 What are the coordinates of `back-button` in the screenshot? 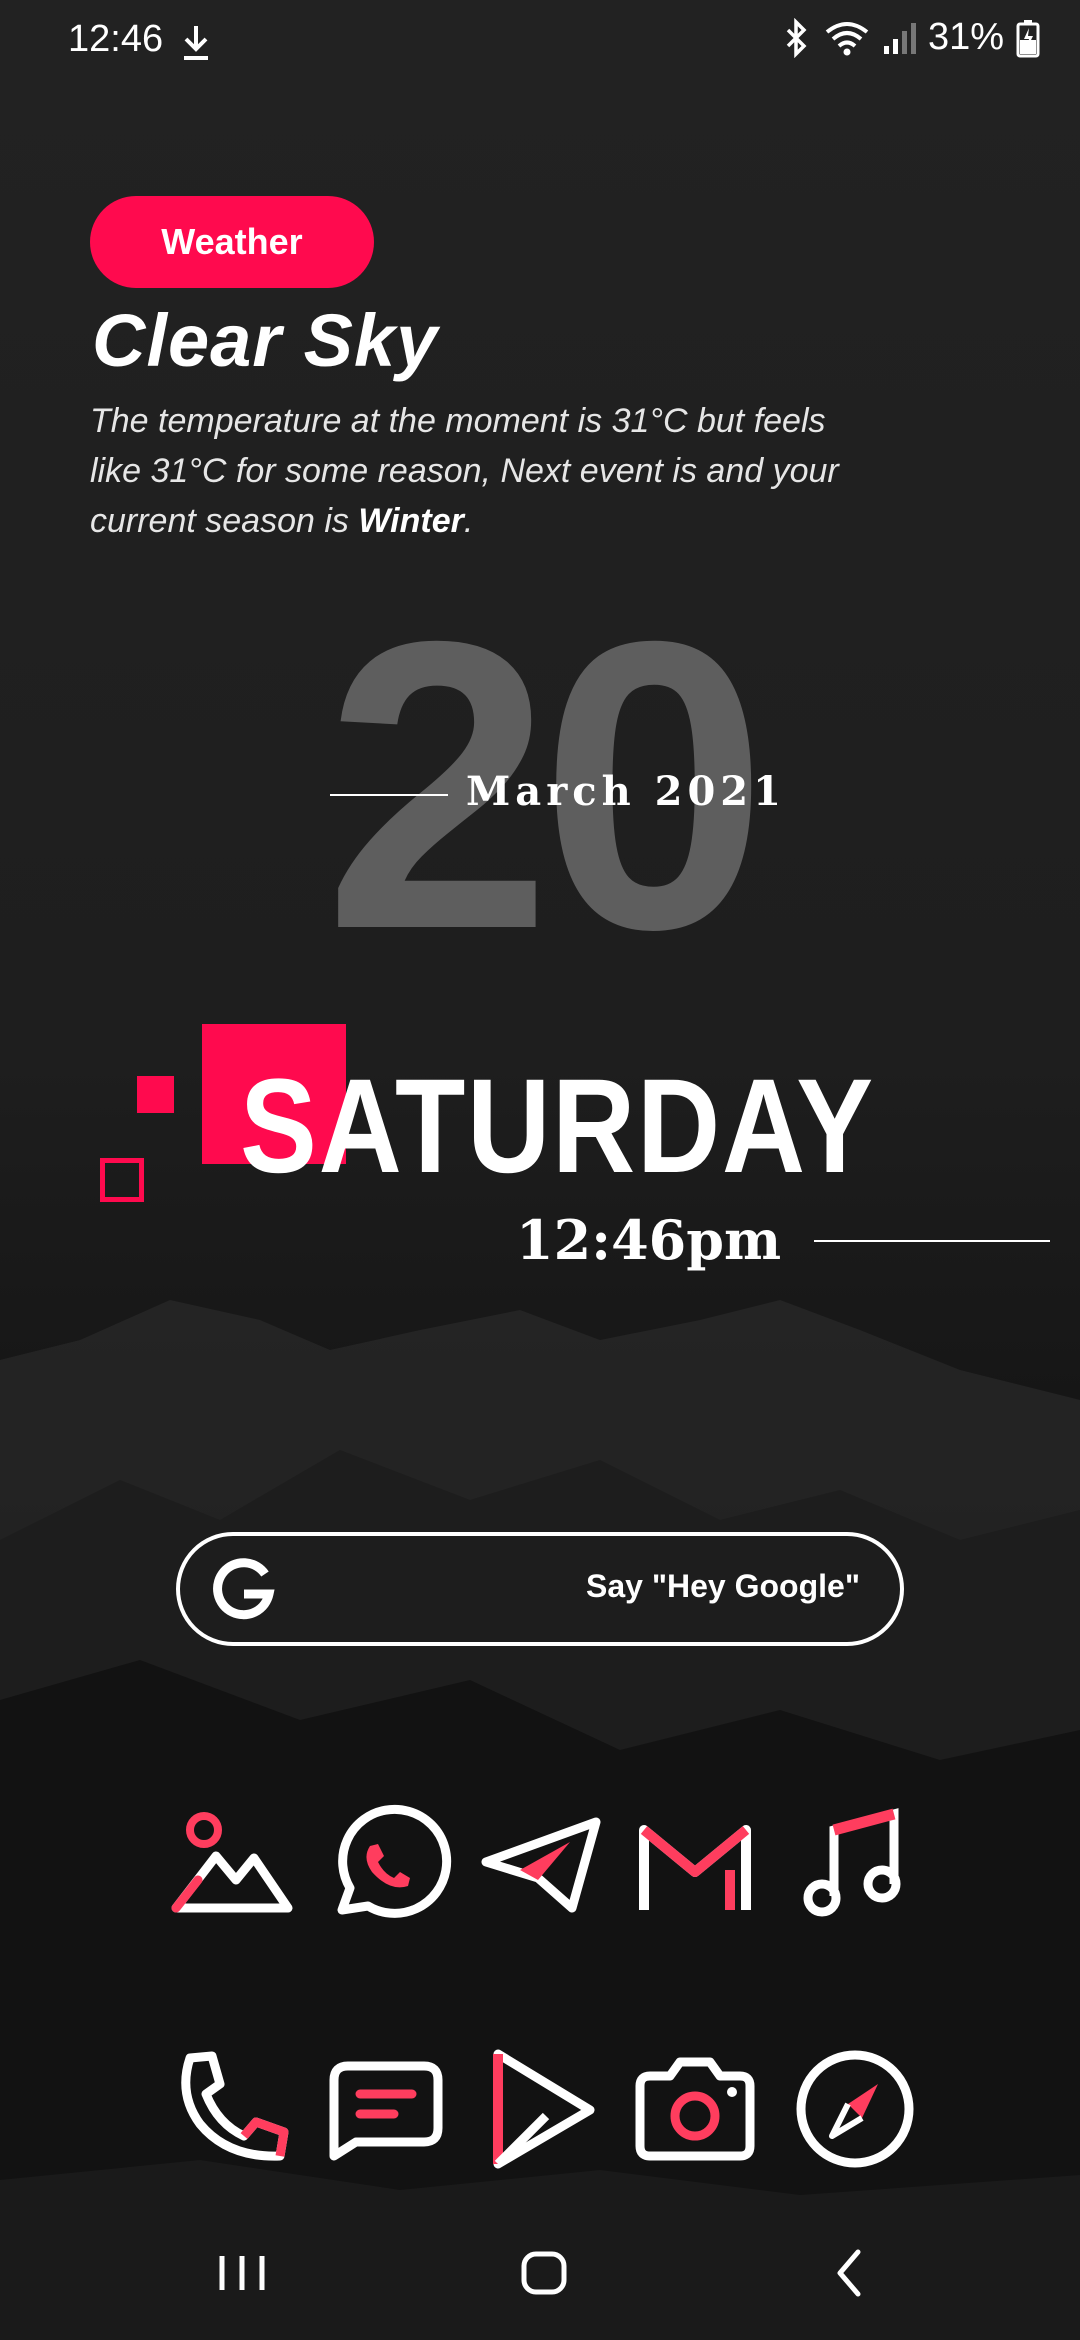 It's located at (850, 2273).